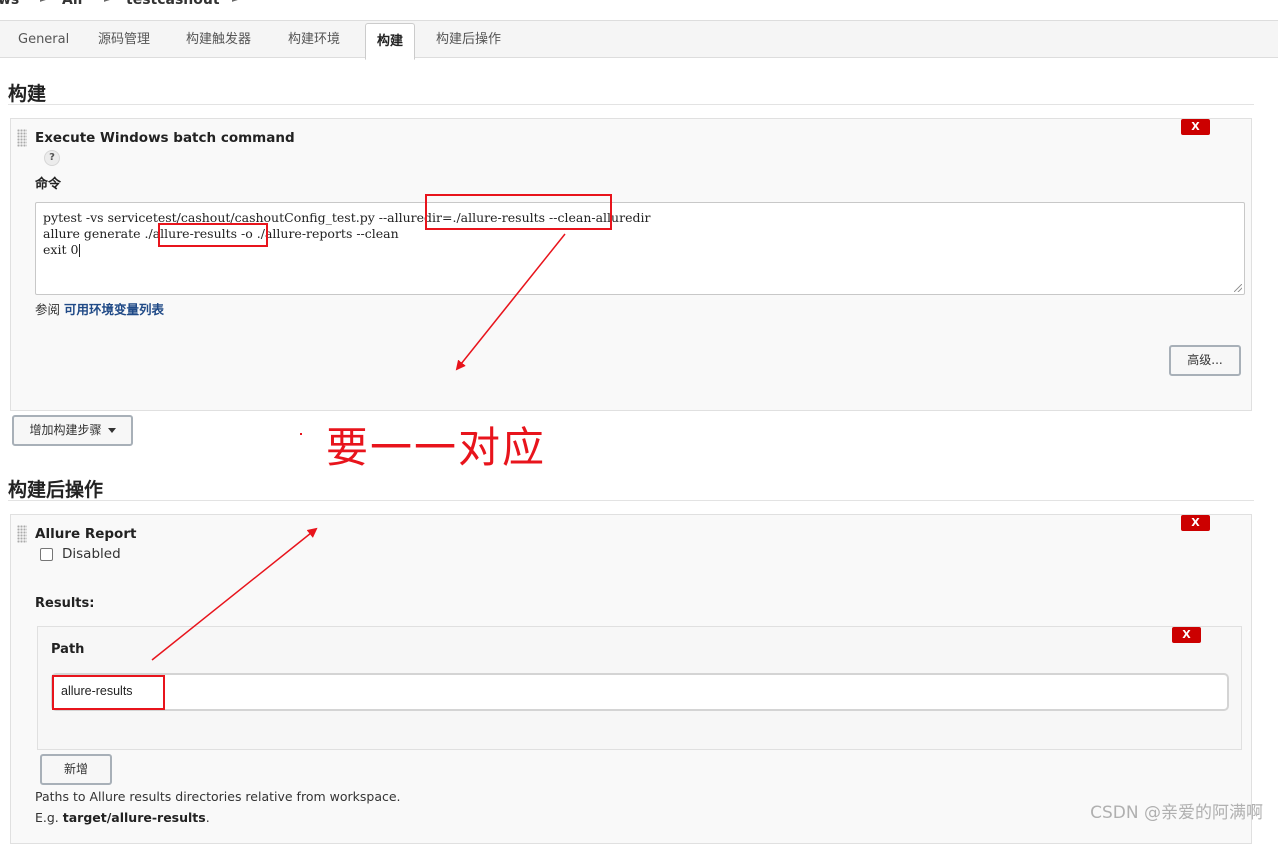 The image size is (1278, 844). What do you see at coordinates (234, 594) in the screenshot?
I see `annotation-arrow-up` at bounding box center [234, 594].